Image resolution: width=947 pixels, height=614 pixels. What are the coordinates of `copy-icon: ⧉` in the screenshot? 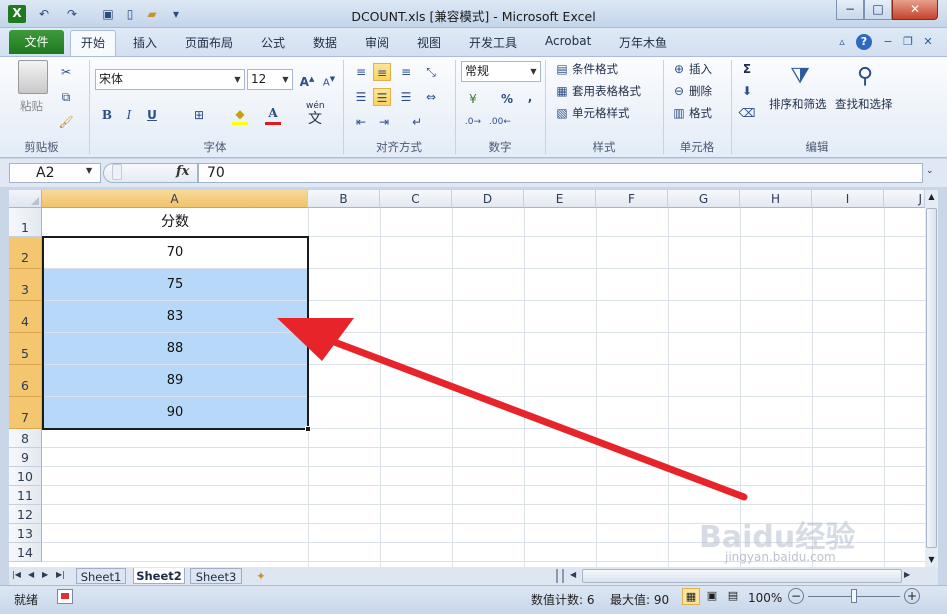 It's located at (66, 97).